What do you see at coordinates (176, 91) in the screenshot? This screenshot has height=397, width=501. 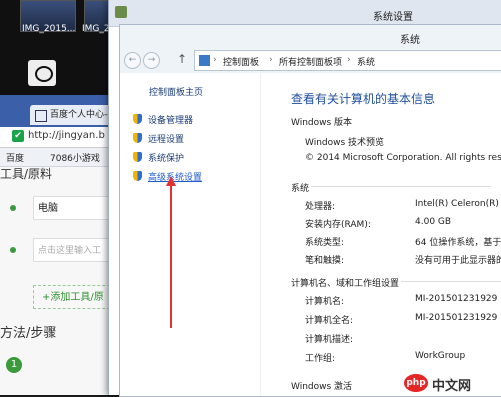 I see `control-panel-home-link: 控制面板主页` at bounding box center [176, 91].